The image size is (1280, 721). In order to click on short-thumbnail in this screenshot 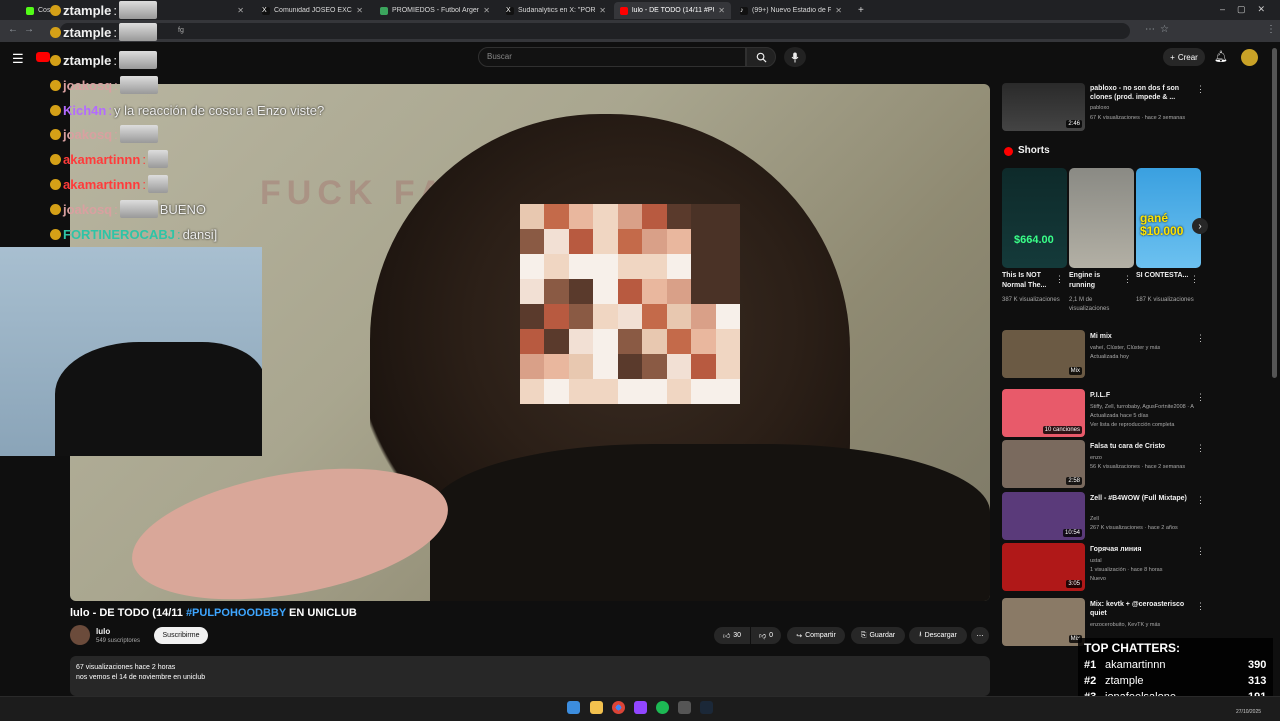, I will do `click(1101, 218)`.